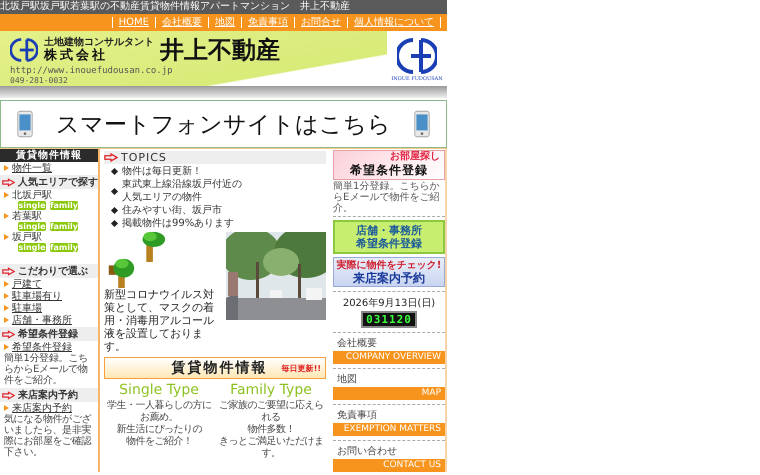 This screenshot has width=760, height=475. I want to click on company-type: 株式会社, so click(76, 55).